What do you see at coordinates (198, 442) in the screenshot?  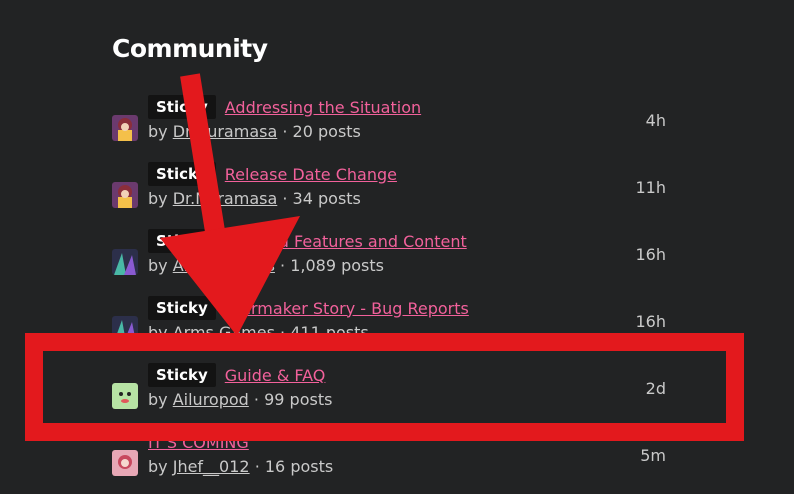 I see `thread-title-link: IT'S COMING` at bounding box center [198, 442].